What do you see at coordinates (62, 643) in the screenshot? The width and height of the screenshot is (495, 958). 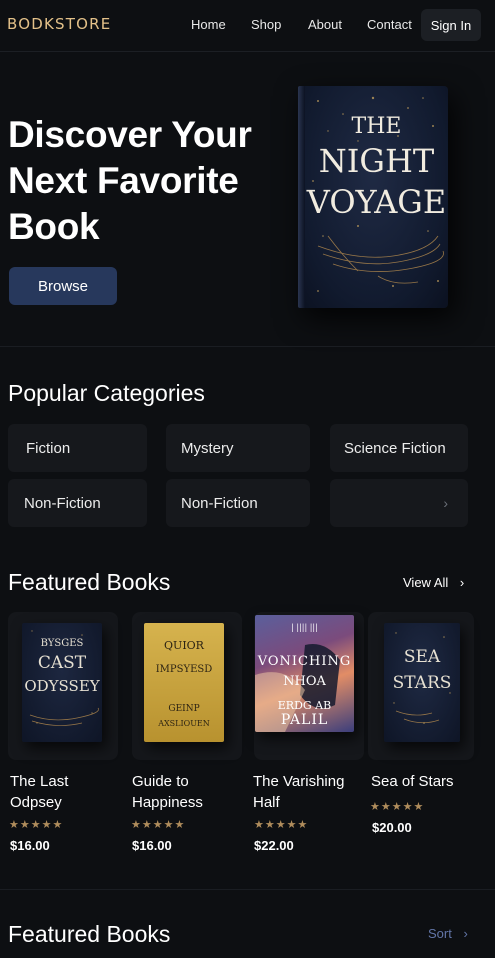 I see `cover-text-line1: BYSGES` at bounding box center [62, 643].